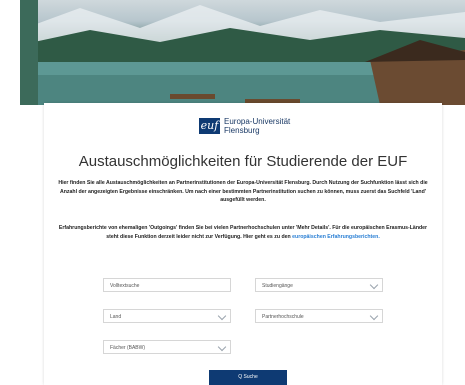 The width and height of the screenshot is (465, 385). I want to click on programs-select: Studiengänge, so click(319, 285).